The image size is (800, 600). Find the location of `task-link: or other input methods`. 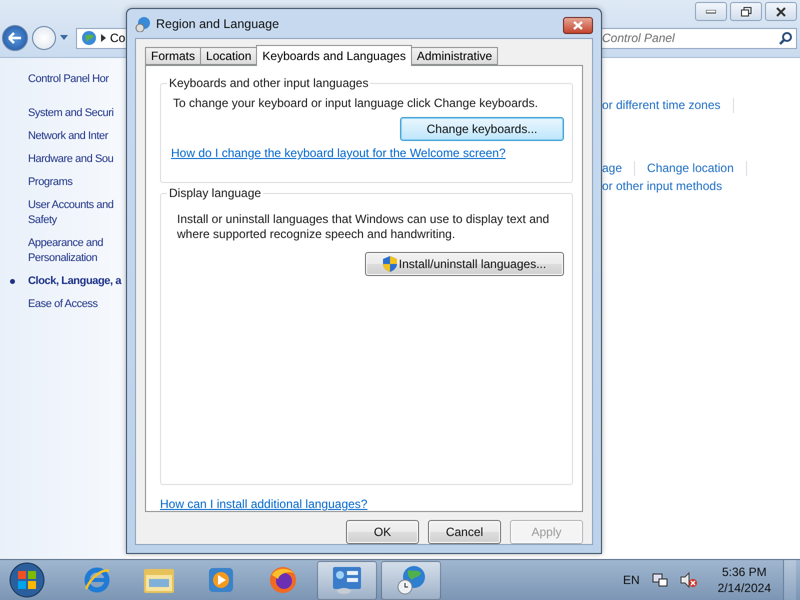

task-link: or other input methods is located at coordinates (668, 186).